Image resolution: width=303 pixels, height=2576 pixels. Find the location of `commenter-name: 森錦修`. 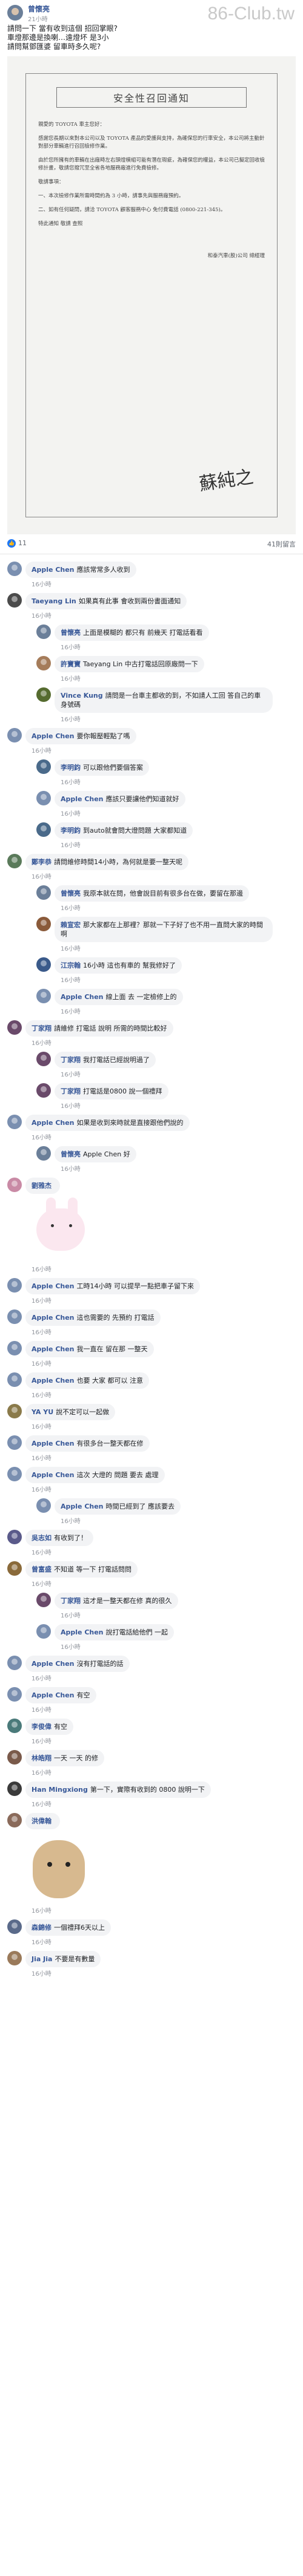

commenter-name: 森錦修 is located at coordinates (42, 1928).